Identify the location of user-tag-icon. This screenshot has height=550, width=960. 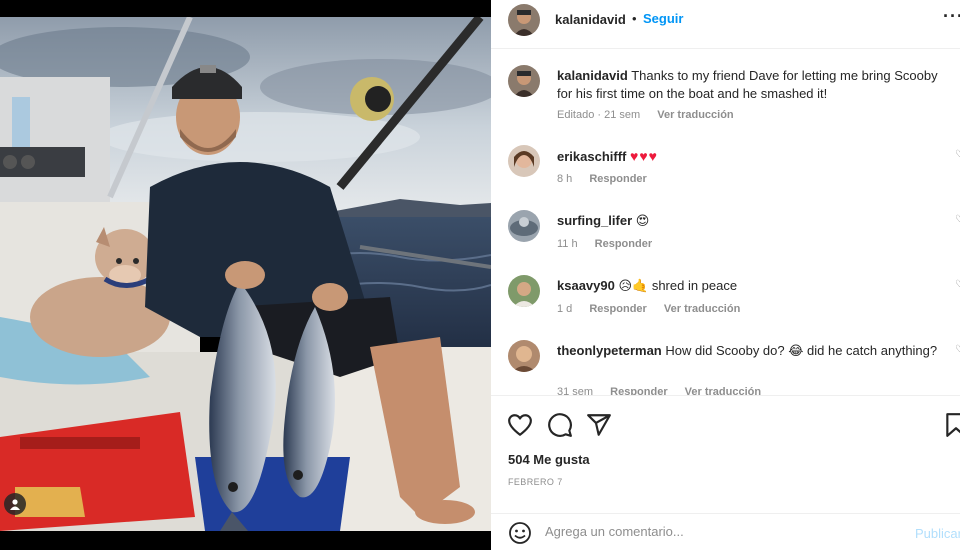
(15, 504).